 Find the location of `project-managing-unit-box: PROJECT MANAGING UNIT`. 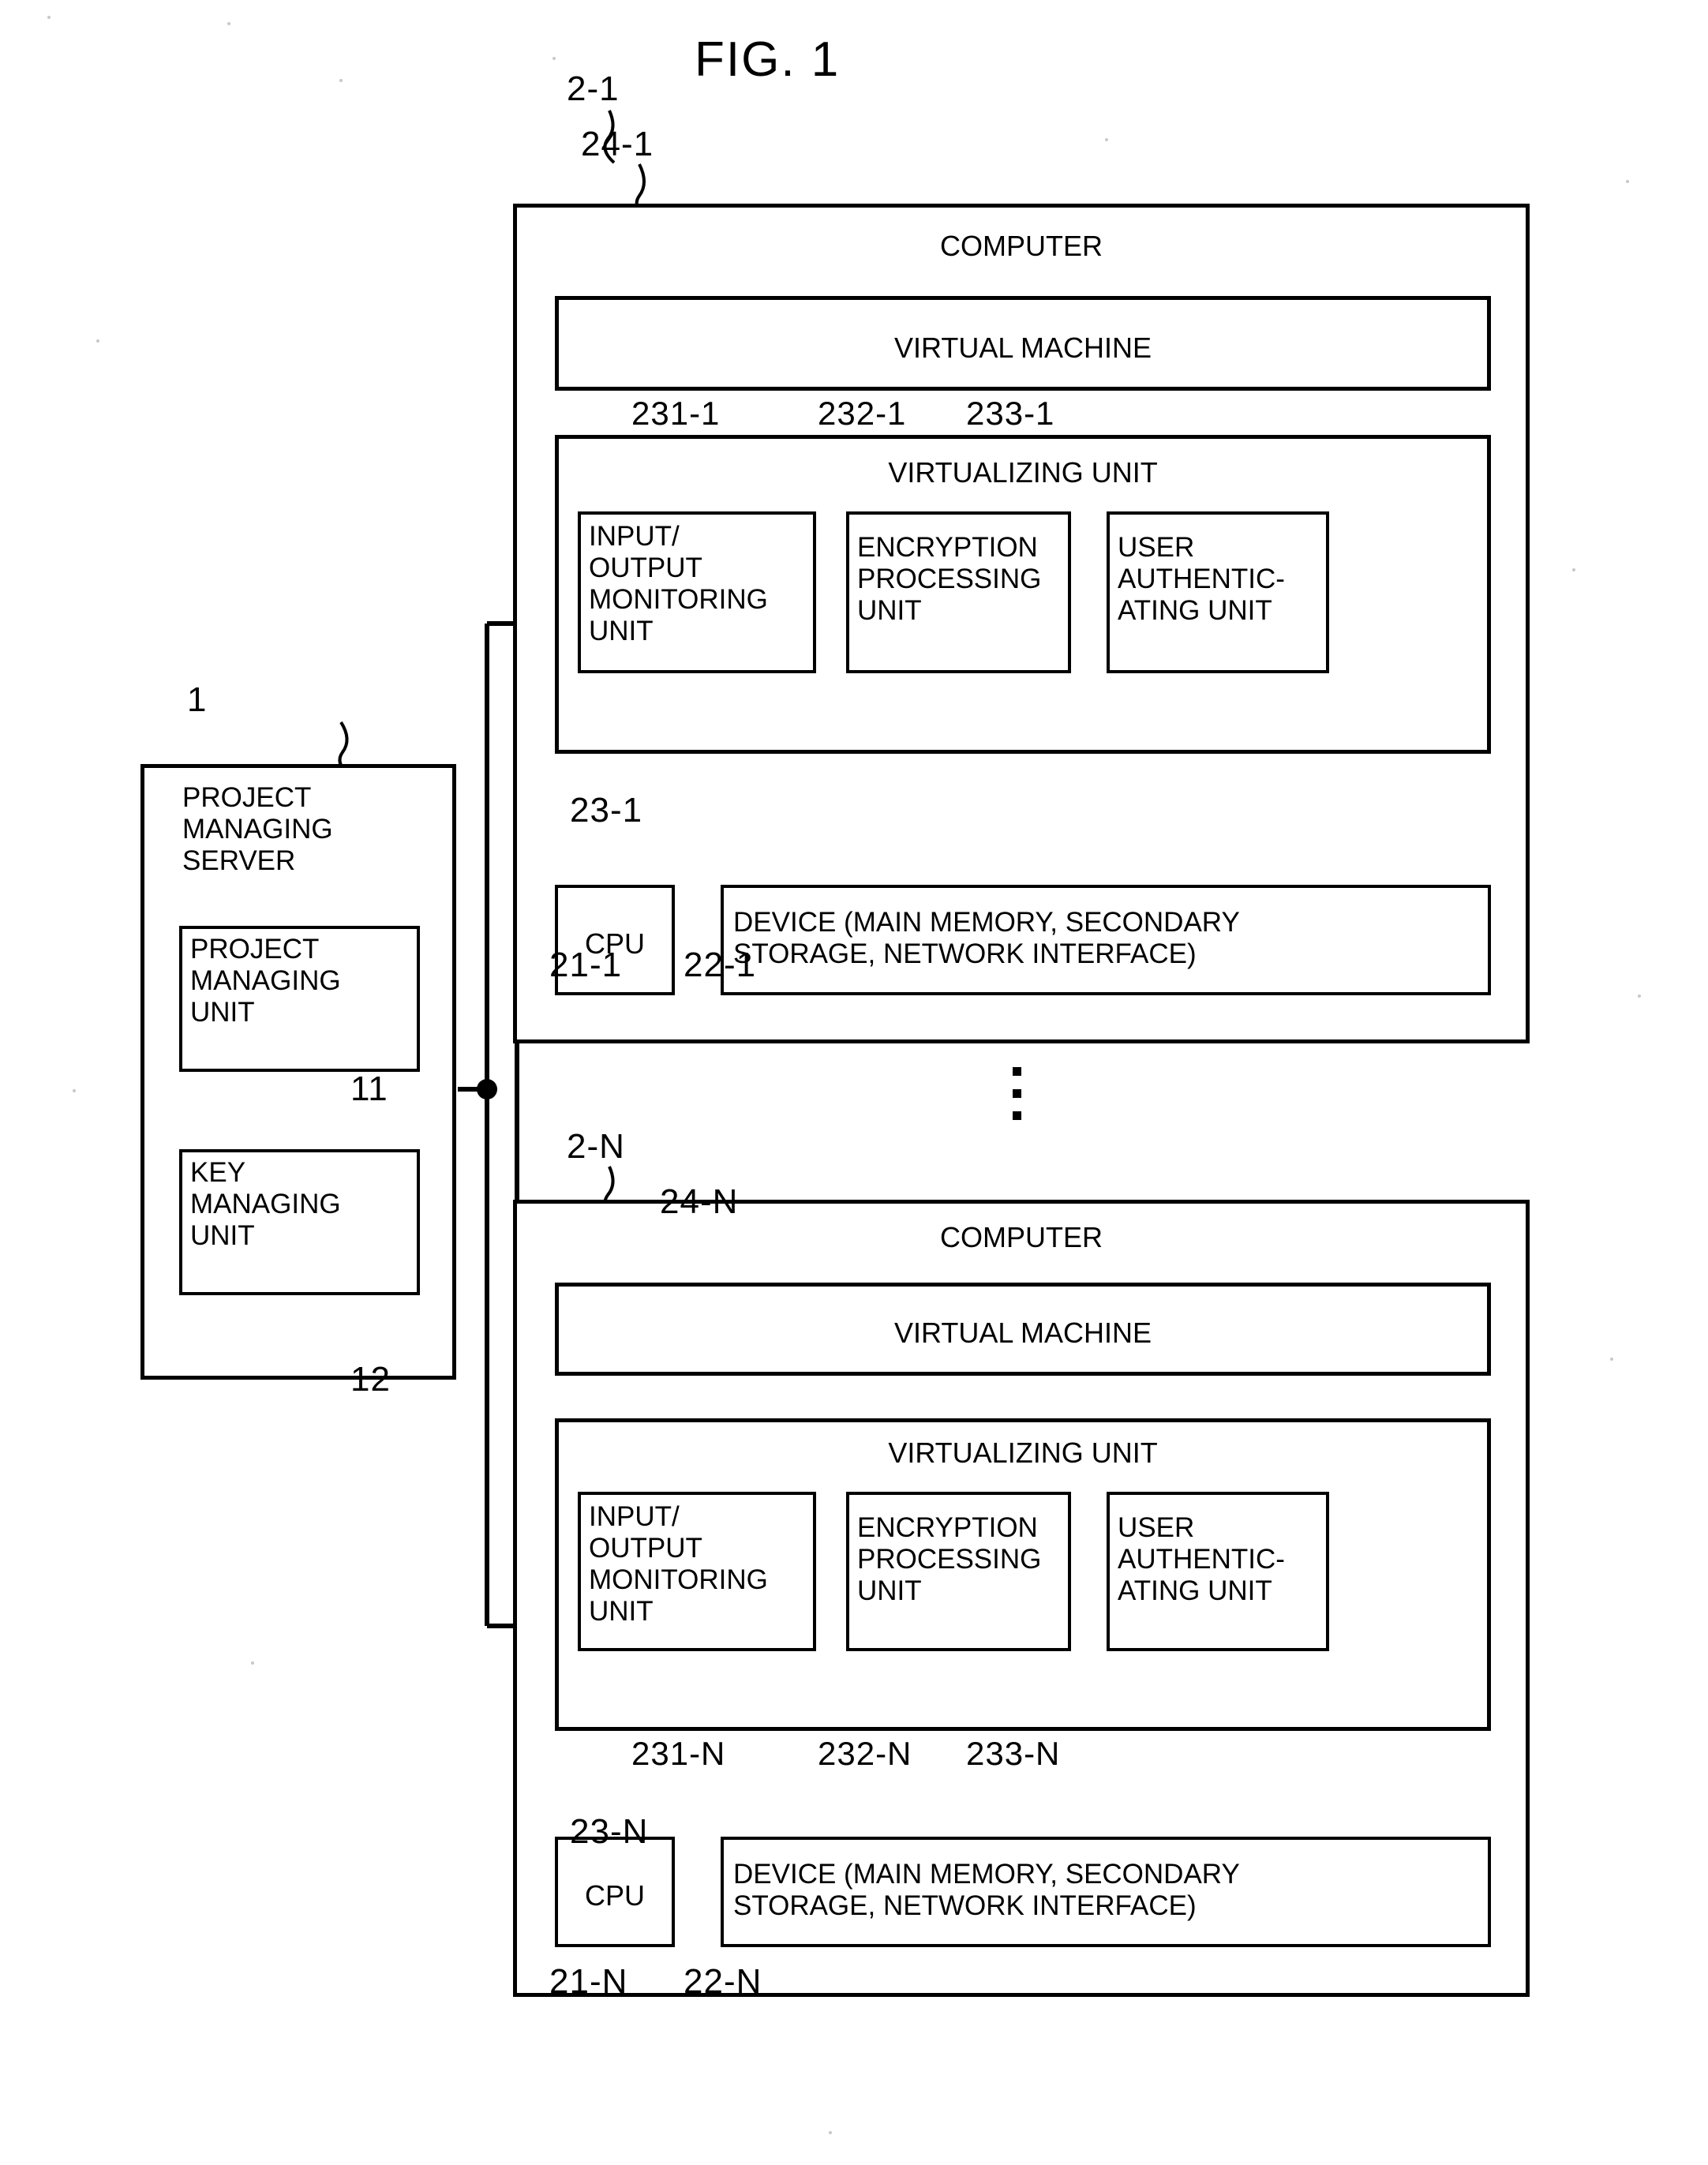

project-managing-unit-box: PROJECT MANAGING UNIT is located at coordinates (299, 999).